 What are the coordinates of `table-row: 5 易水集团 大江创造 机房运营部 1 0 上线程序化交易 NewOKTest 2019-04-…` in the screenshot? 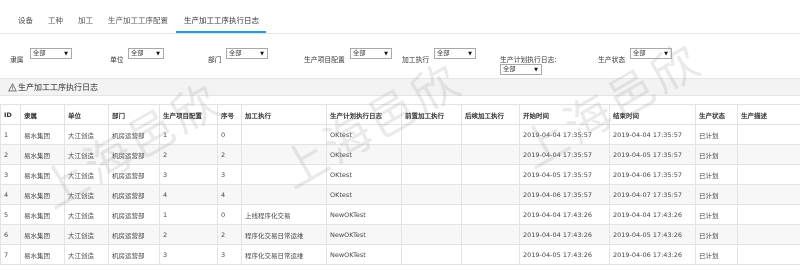 It's located at (400, 214).